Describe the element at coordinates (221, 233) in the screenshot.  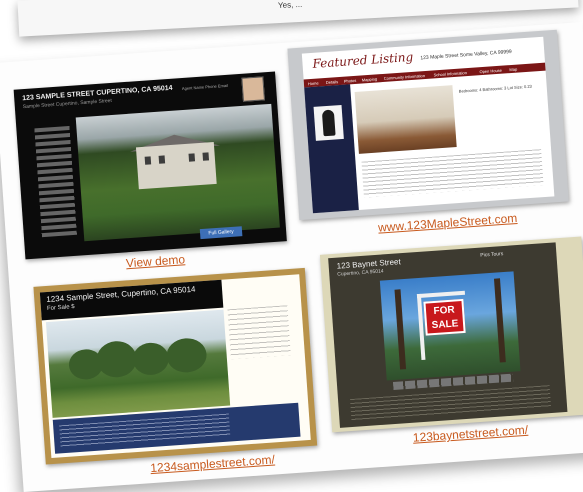
I see `full-gallery-button: Full Gallery` at that location.